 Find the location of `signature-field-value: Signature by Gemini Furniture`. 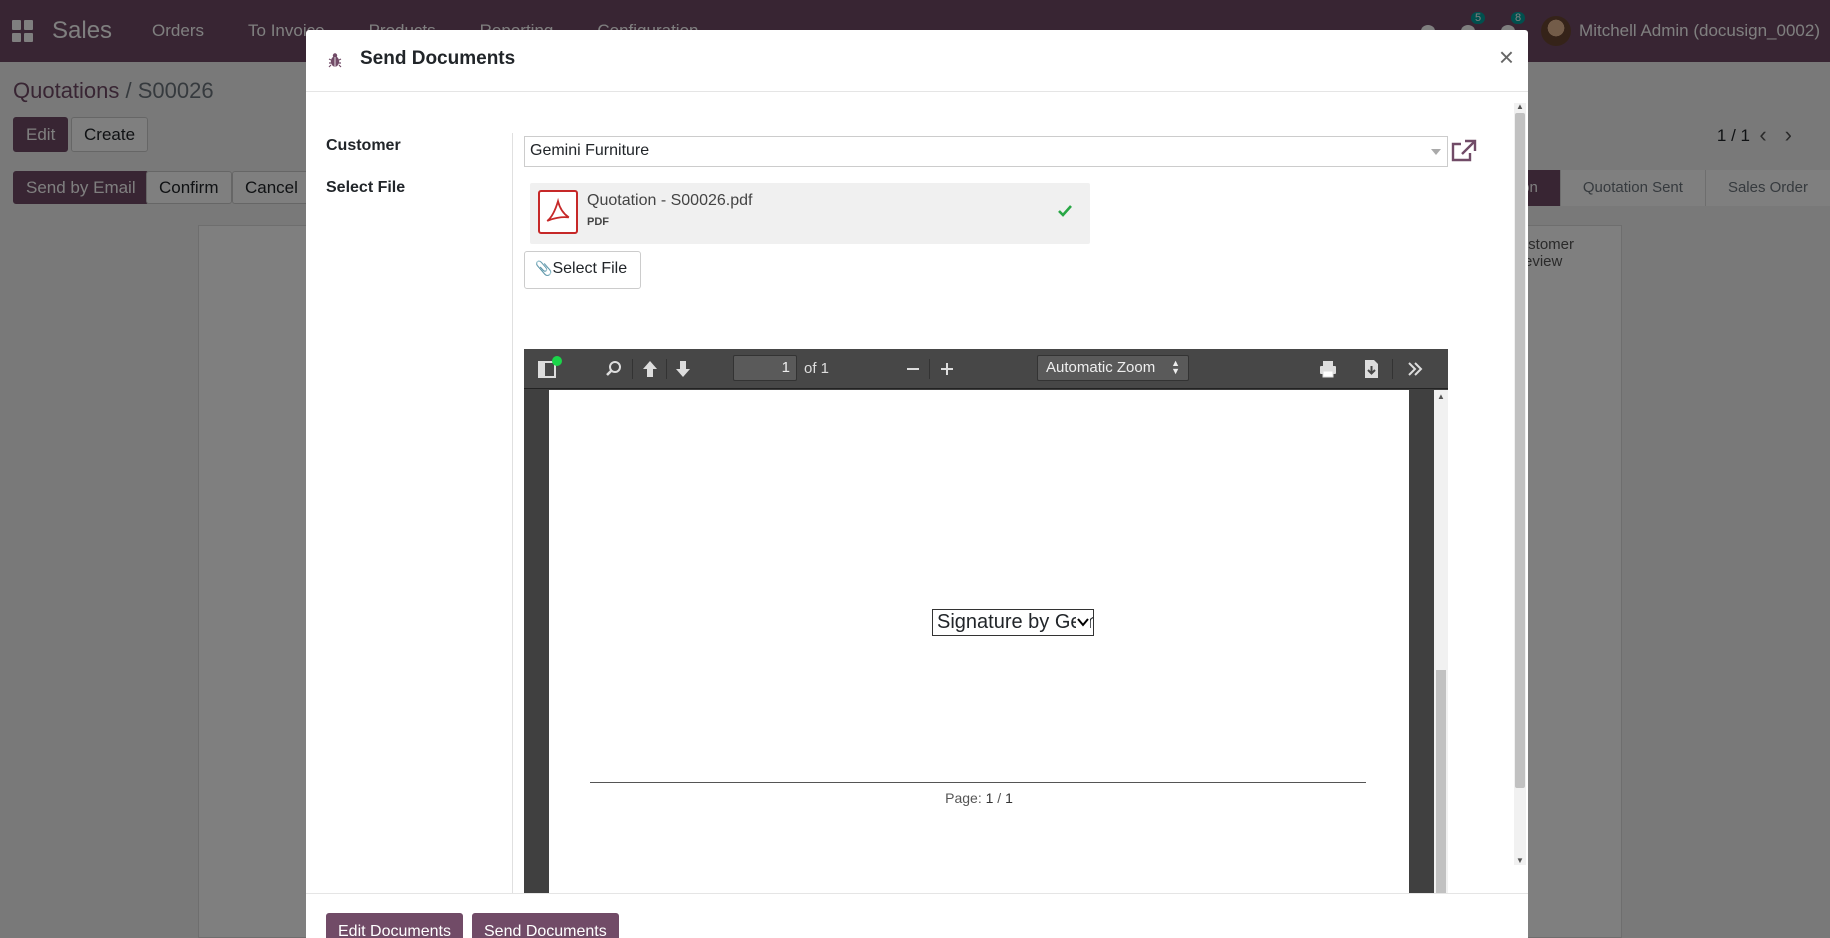

signature-field-value: Signature by Gemini Furniture is located at coordinates (1015, 622).